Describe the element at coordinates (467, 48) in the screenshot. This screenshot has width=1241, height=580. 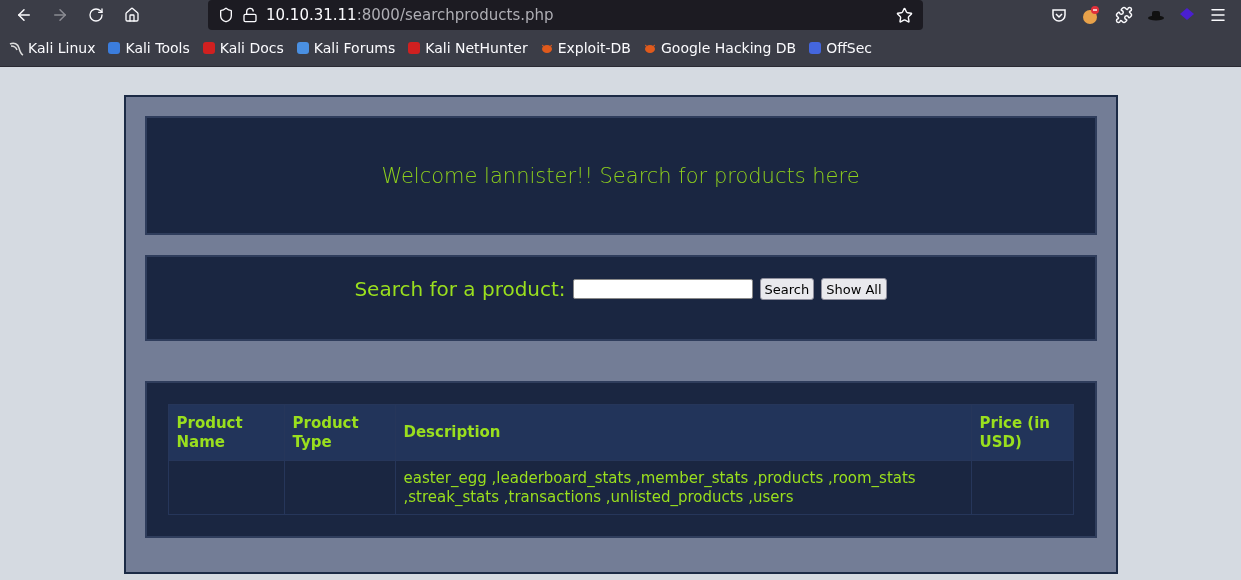
I see `bookmark-link: Kali NetHunter` at that location.